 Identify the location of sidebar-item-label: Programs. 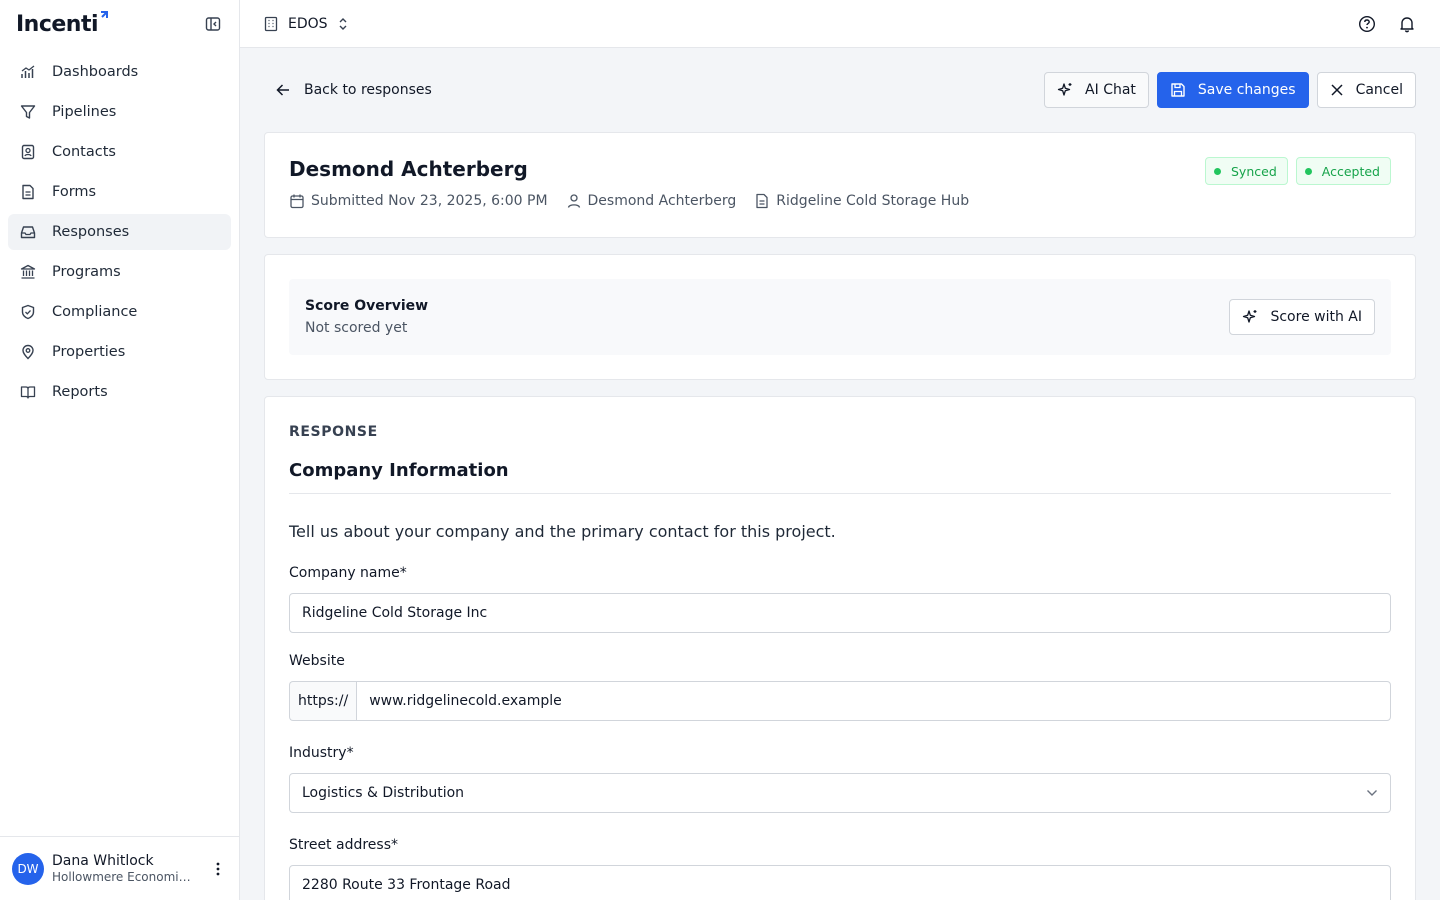
(86, 272).